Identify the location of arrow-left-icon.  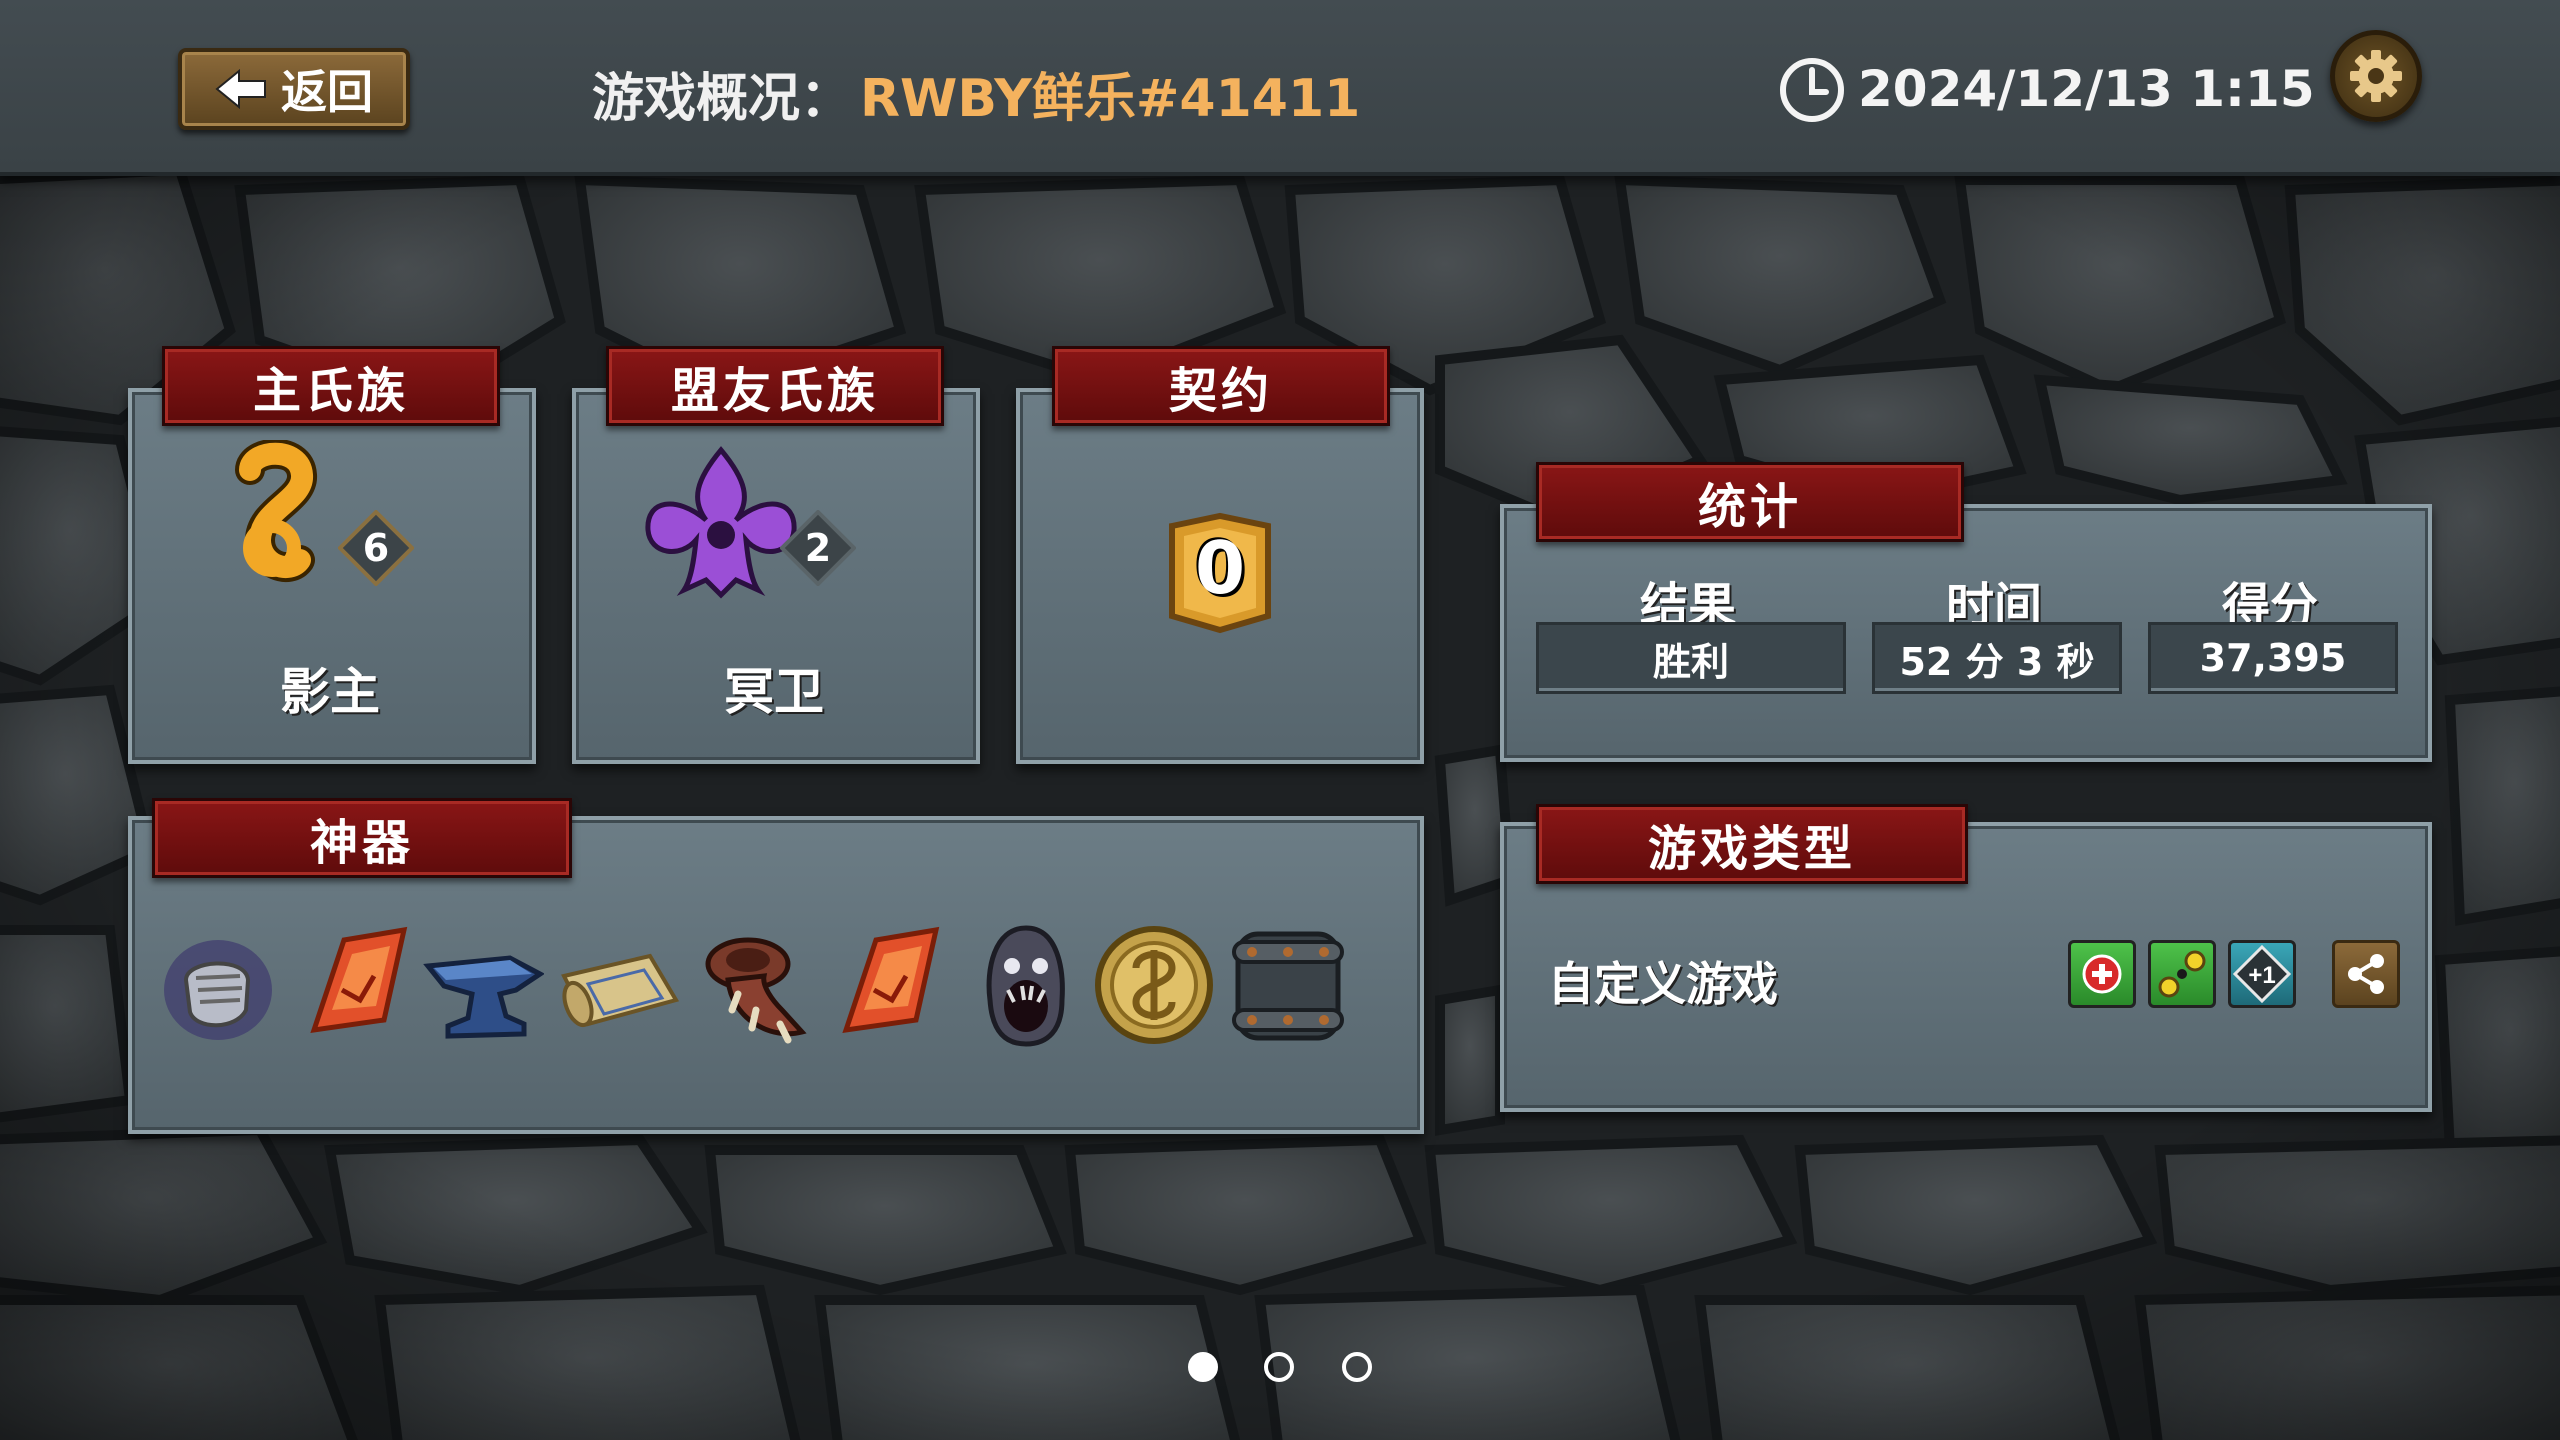
(240, 89).